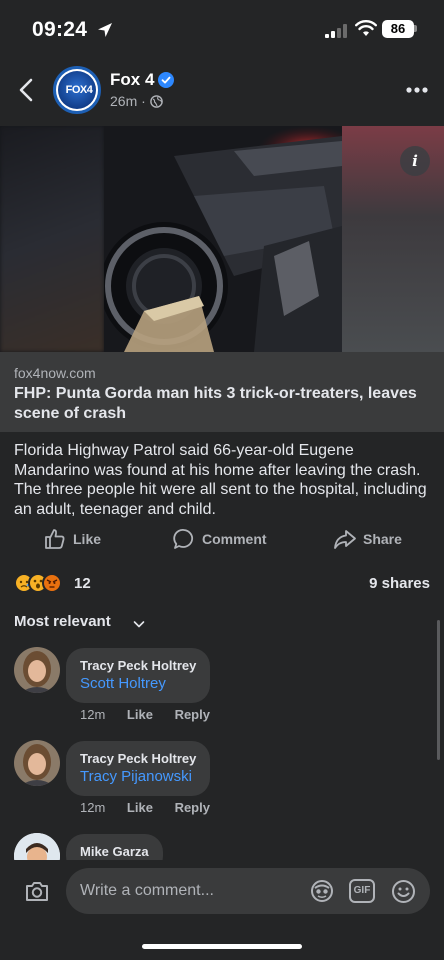 The height and width of the screenshot is (960, 444). What do you see at coordinates (234, 539) in the screenshot?
I see `comment-label: Comment` at bounding box center [234, 539].